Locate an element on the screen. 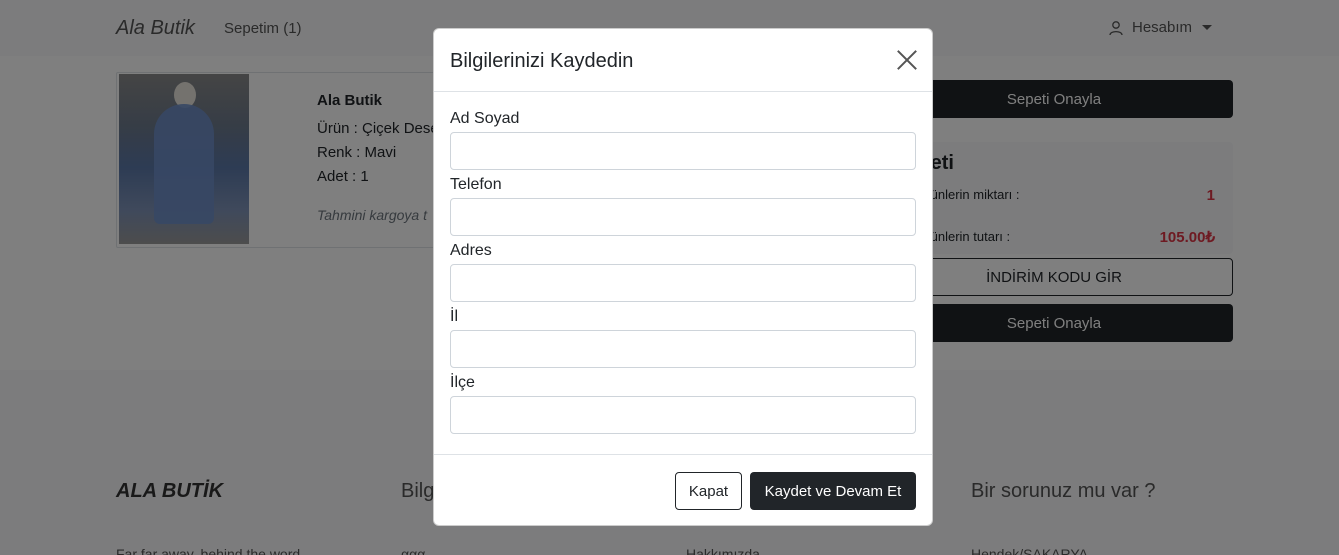 This screenshot has width=1339, height=555. phone-field is located at coordinates (683, 217).